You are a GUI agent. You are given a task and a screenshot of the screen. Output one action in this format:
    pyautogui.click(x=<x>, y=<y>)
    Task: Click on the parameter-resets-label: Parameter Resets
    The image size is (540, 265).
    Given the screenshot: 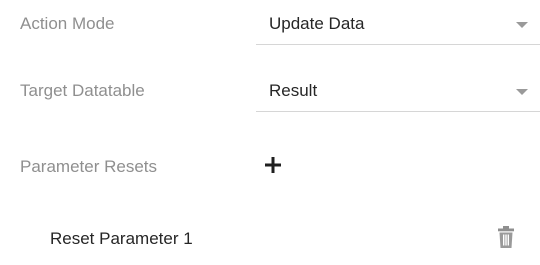 What is the action you would take?
    pyautogui.click(x=88, y=166)
    